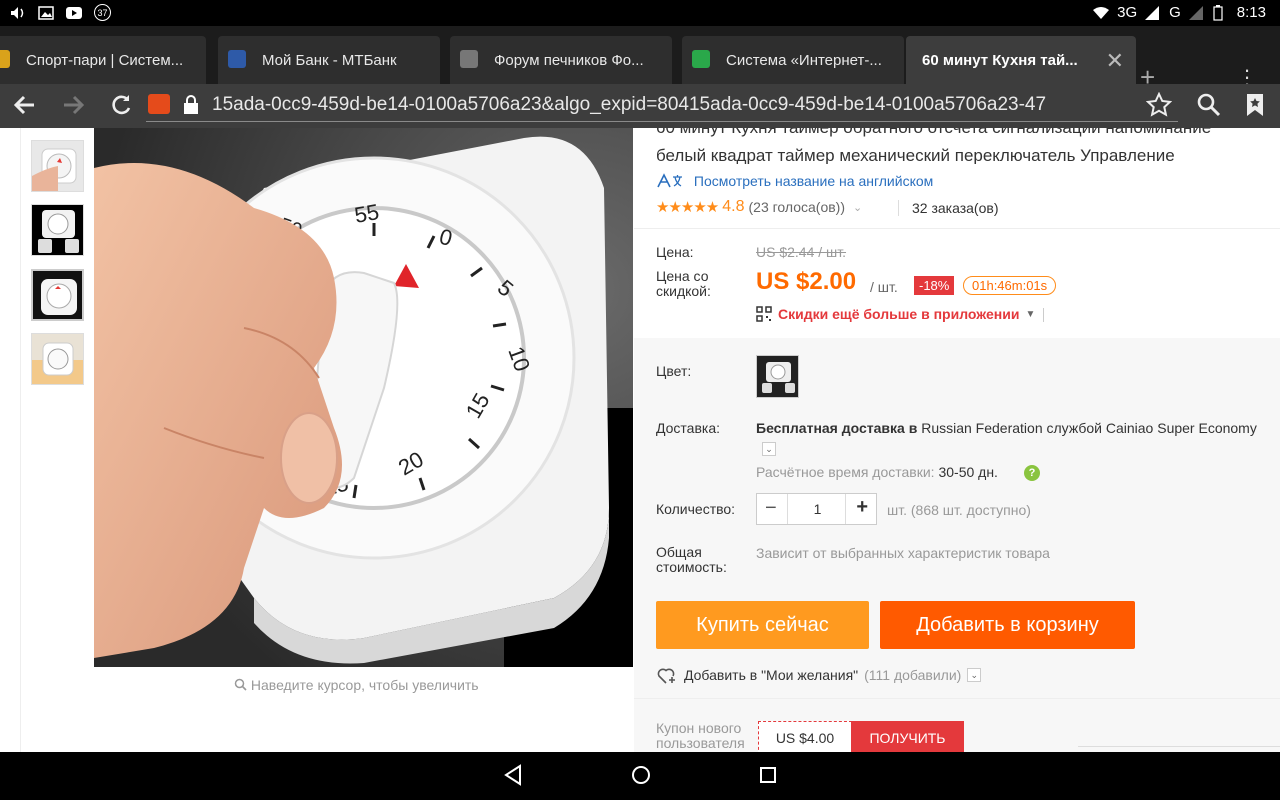 The image size is (1280, 800). I want to click on signal-icon, so click(1152, 12).